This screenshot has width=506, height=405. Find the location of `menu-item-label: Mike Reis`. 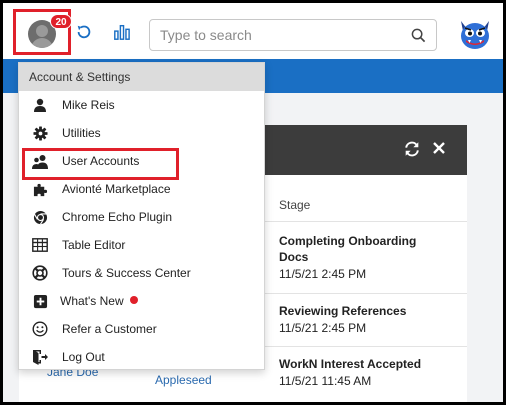

menu-item-label: Mike Reis is located at coordinates (88, 105).